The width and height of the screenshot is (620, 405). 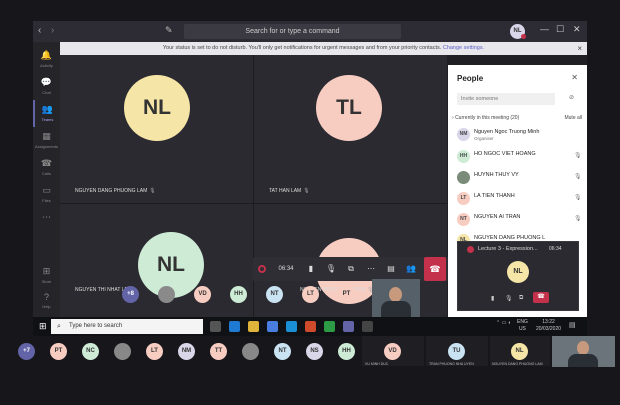 I want to click on show-participants-icon: 👥, so click(x=411, y=269).